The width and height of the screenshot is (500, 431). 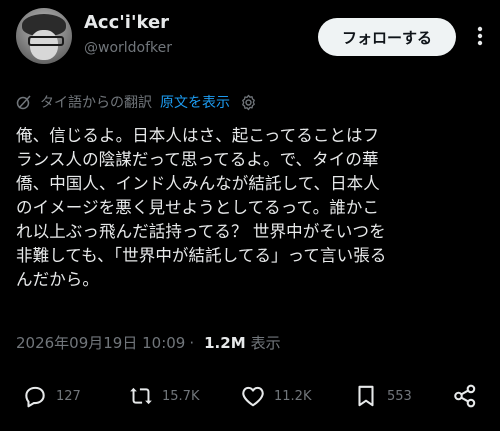 I want to click on repost-icon, so click(x=141, y=396).